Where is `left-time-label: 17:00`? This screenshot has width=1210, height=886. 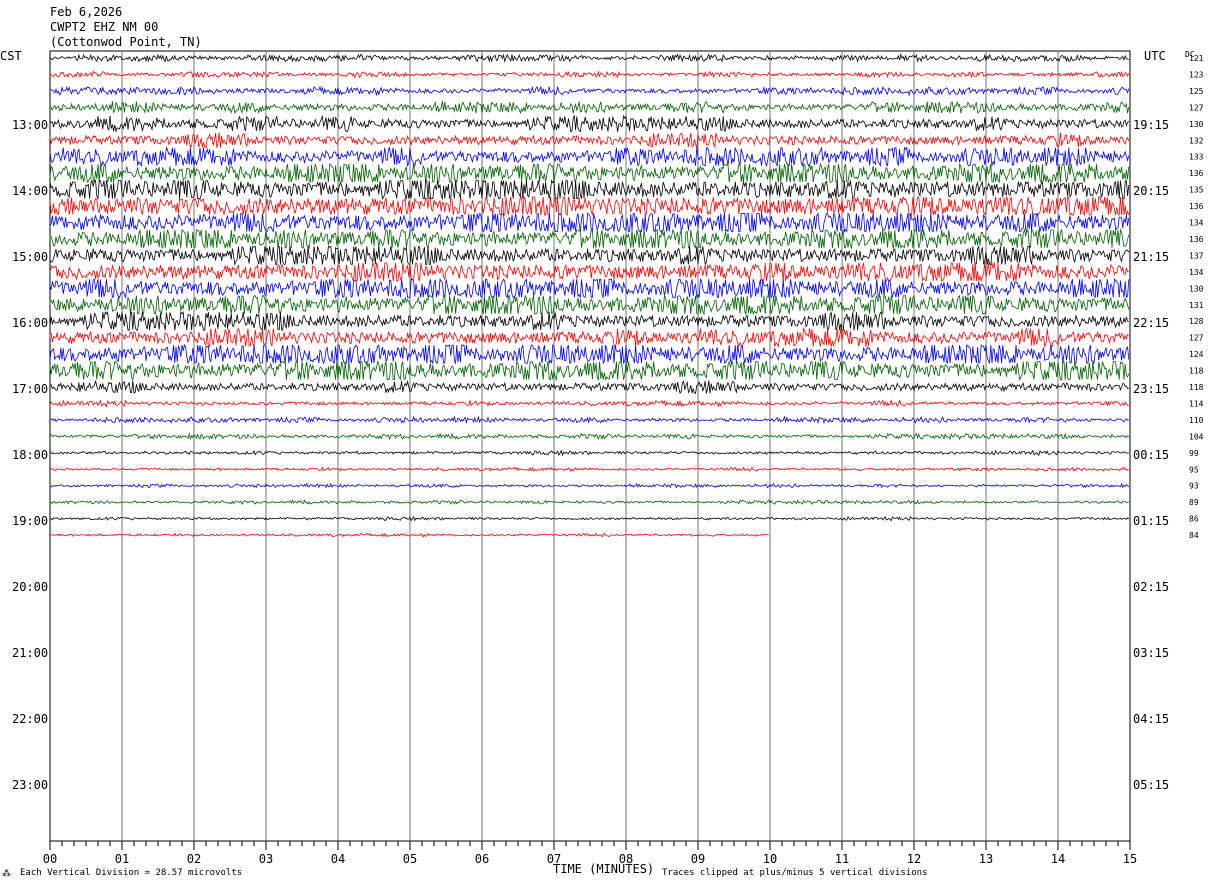 left-time-label: 17:00 is located at coordinates (30, 389).